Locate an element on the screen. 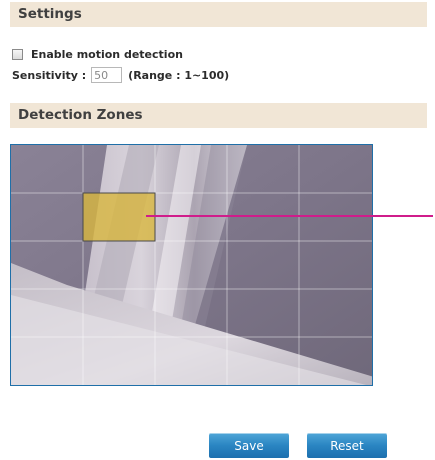 The image size is (435, 460). zone-pointer-overlay is located at coordinates (289, 216).